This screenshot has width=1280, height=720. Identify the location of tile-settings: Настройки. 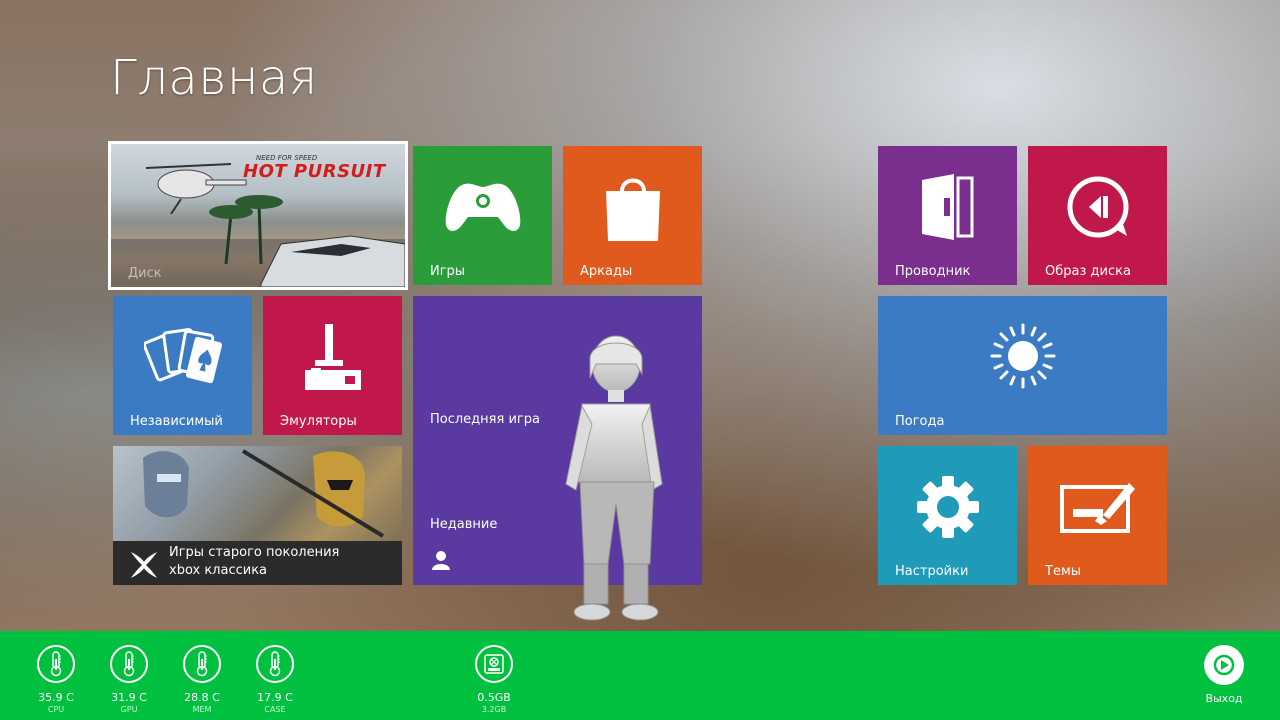
(947, 515).